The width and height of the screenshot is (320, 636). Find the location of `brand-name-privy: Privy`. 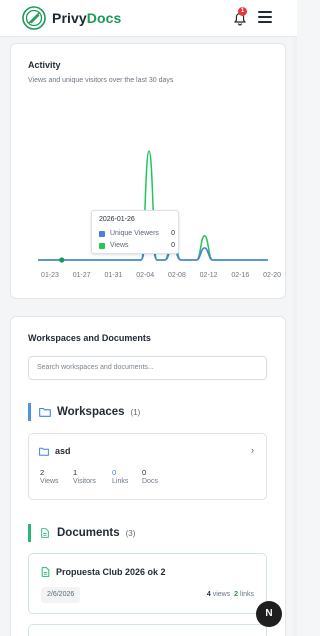

brand-name-privy: Privy is located at coordinates (69, 18).